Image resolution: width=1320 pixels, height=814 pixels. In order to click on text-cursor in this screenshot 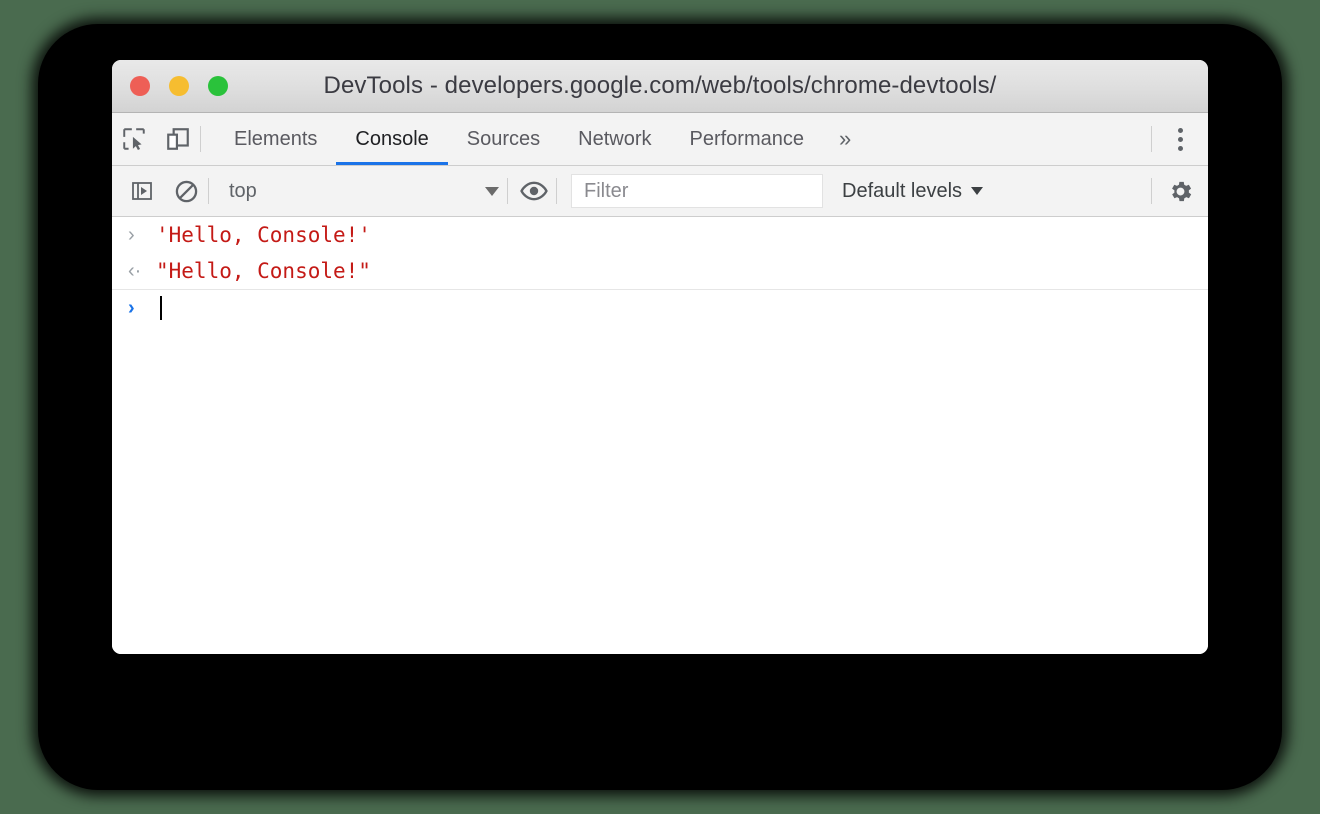, I will do `click(161, 308)`.